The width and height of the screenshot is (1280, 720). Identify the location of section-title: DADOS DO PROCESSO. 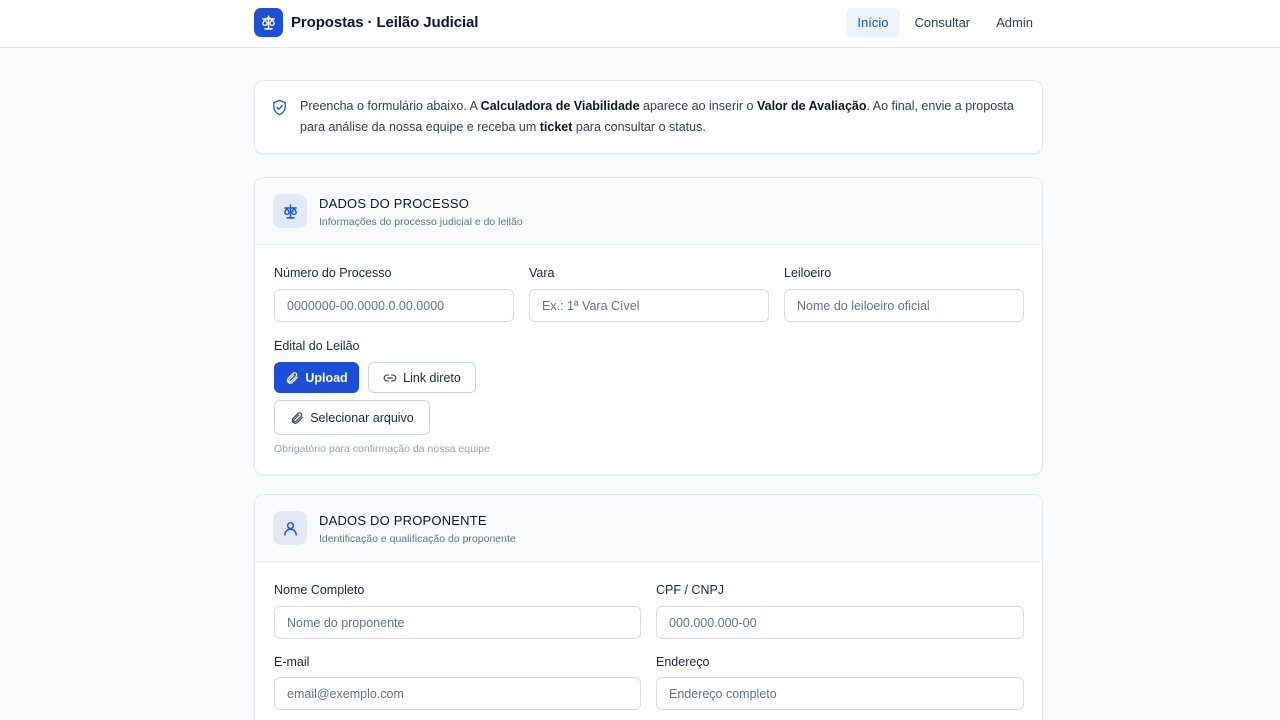
(394, 203).